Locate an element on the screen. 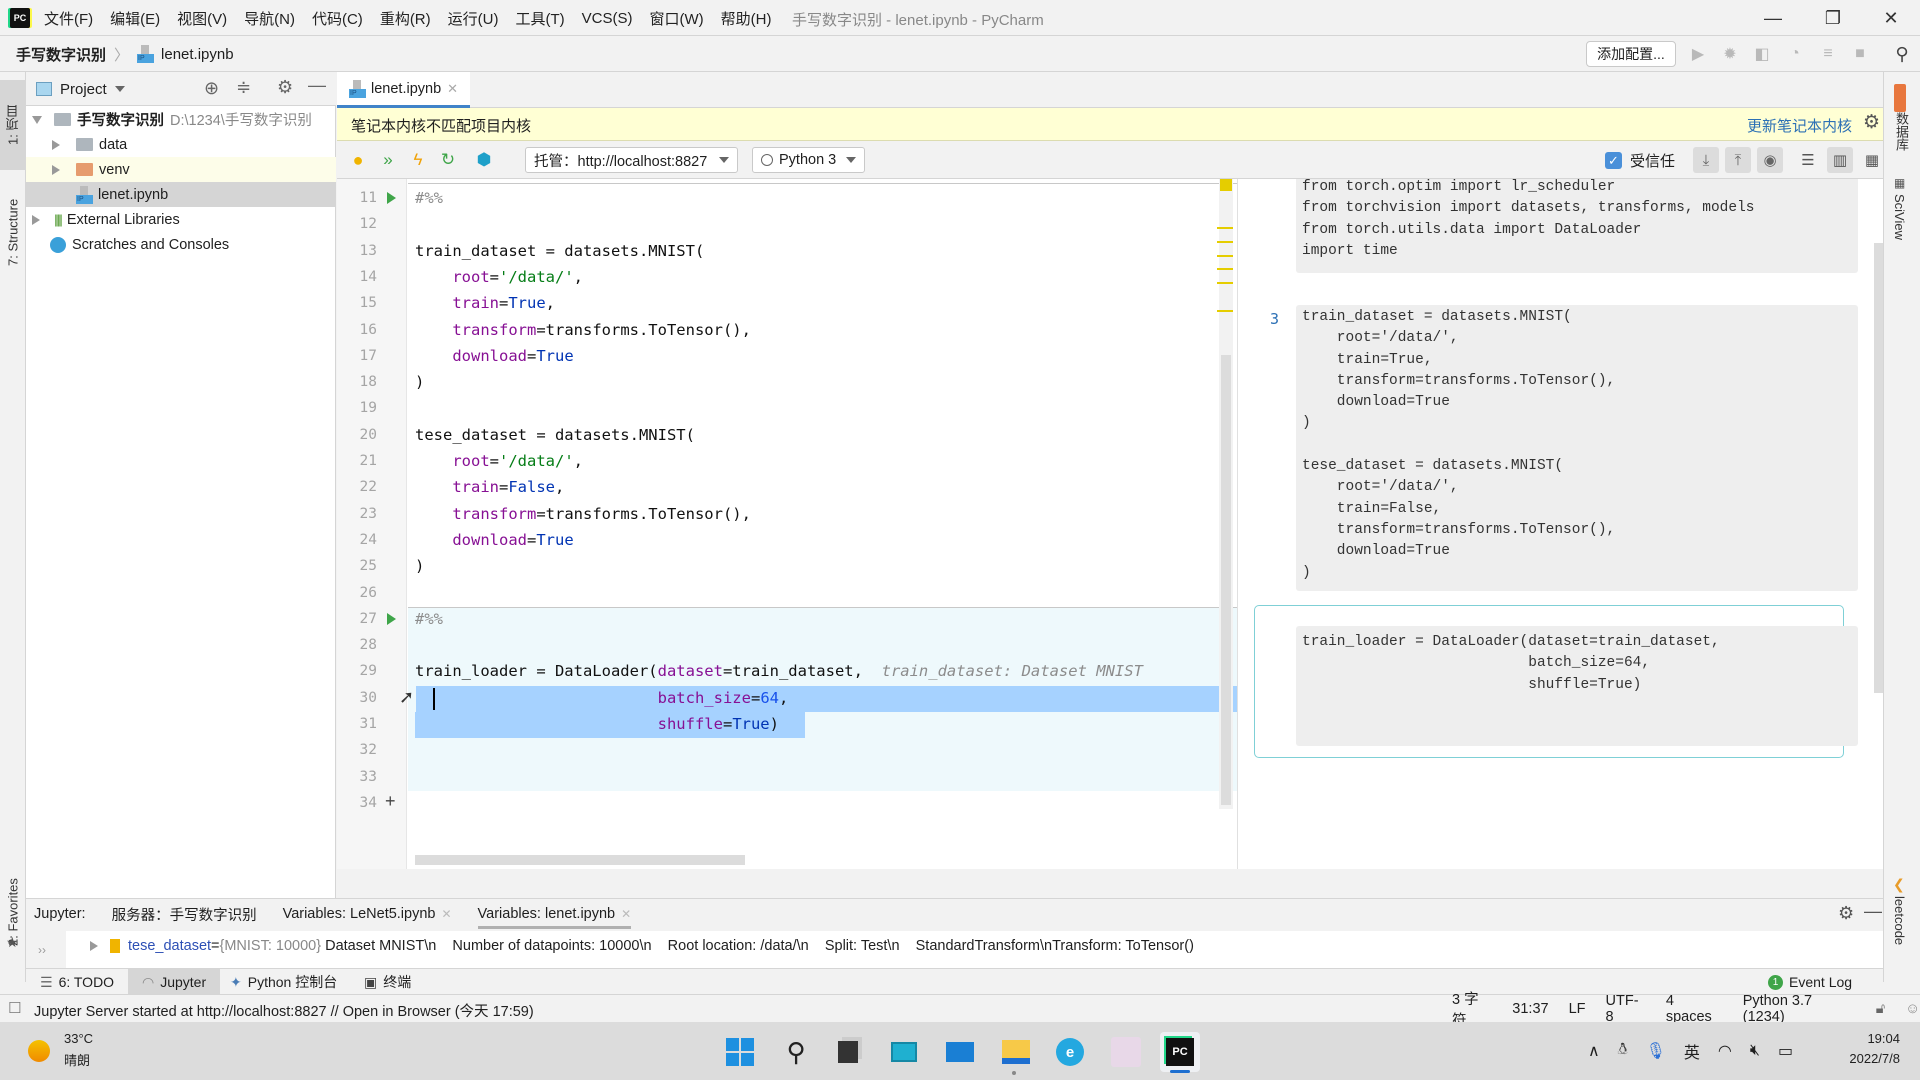  horizontal-scrollbar-thumb is located at coordinates (580, 860).